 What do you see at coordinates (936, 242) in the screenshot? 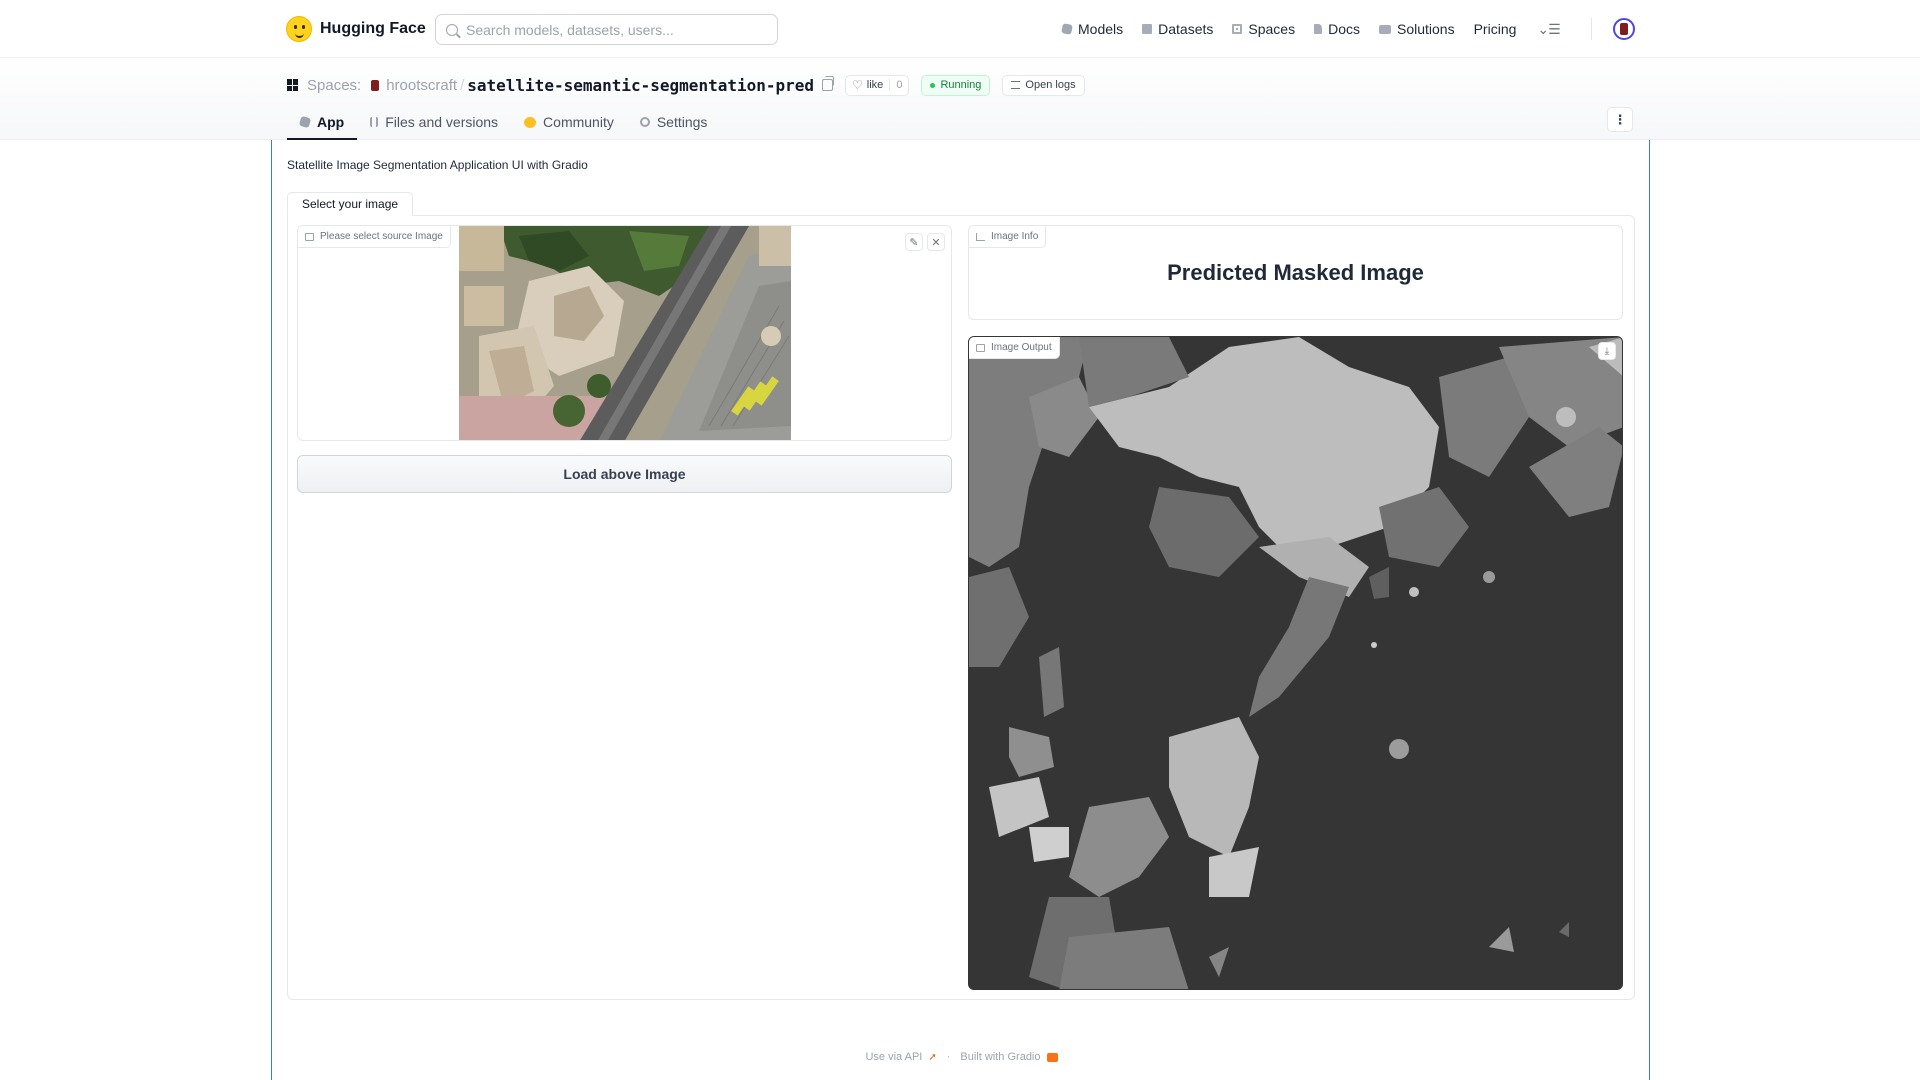
I see `clear-close-icon: ✕` at bounding box center [936, 242].